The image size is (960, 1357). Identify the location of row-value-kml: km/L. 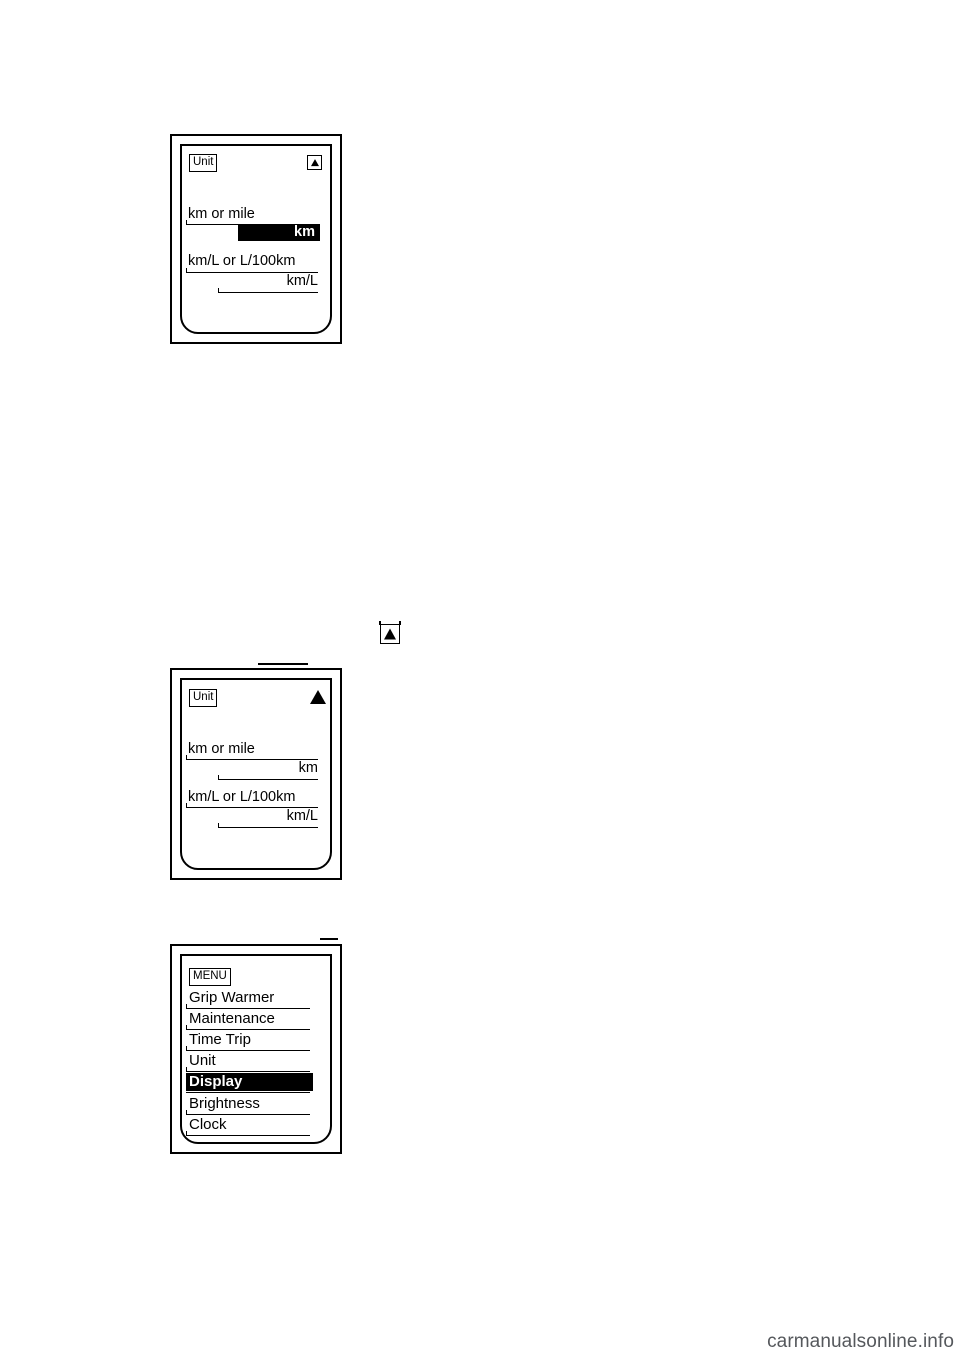
(302, 281).